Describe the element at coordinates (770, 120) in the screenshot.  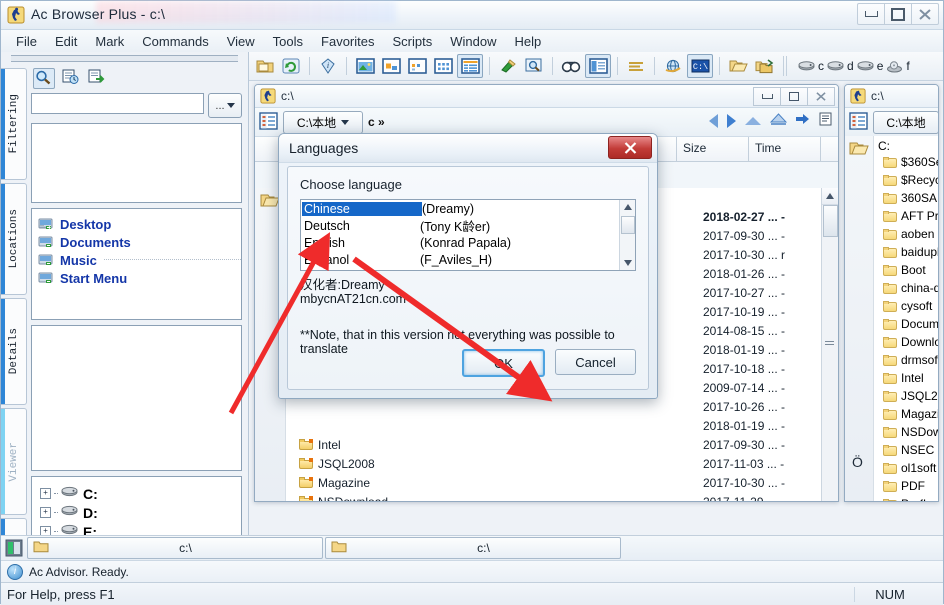
I see `child-left-nav-icons` at that location.